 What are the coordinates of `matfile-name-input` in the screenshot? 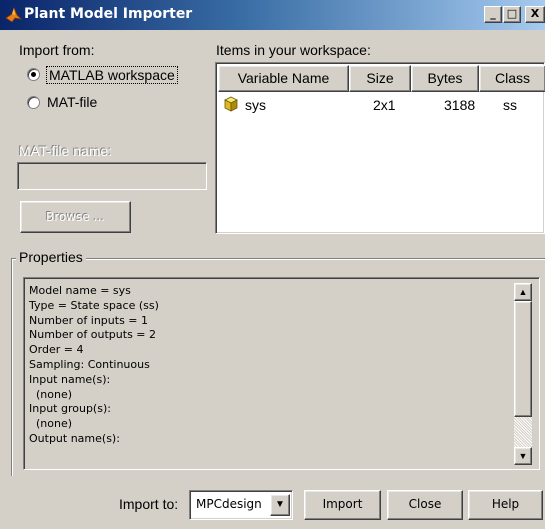 It's located at (112, 176).